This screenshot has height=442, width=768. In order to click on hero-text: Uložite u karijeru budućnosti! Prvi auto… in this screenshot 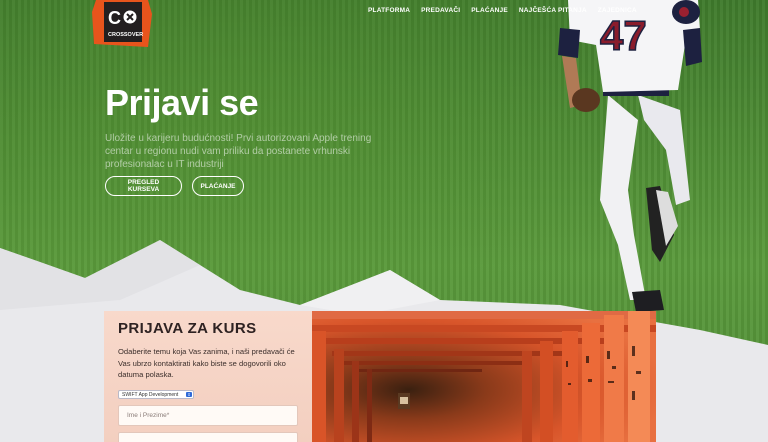, I will do `click(238, 151)`.